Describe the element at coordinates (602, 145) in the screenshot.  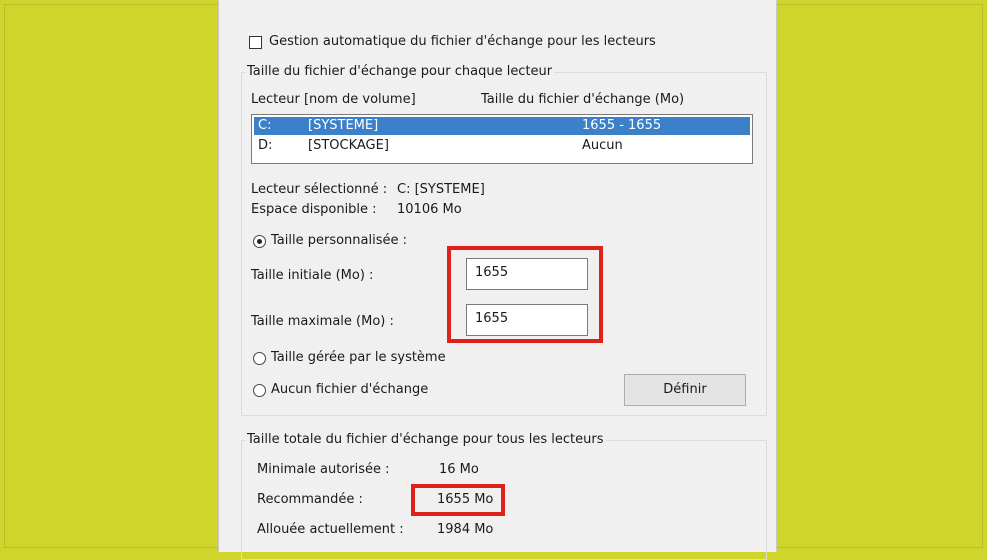
I see `drive-pagefile-size: Aucun` at that location.